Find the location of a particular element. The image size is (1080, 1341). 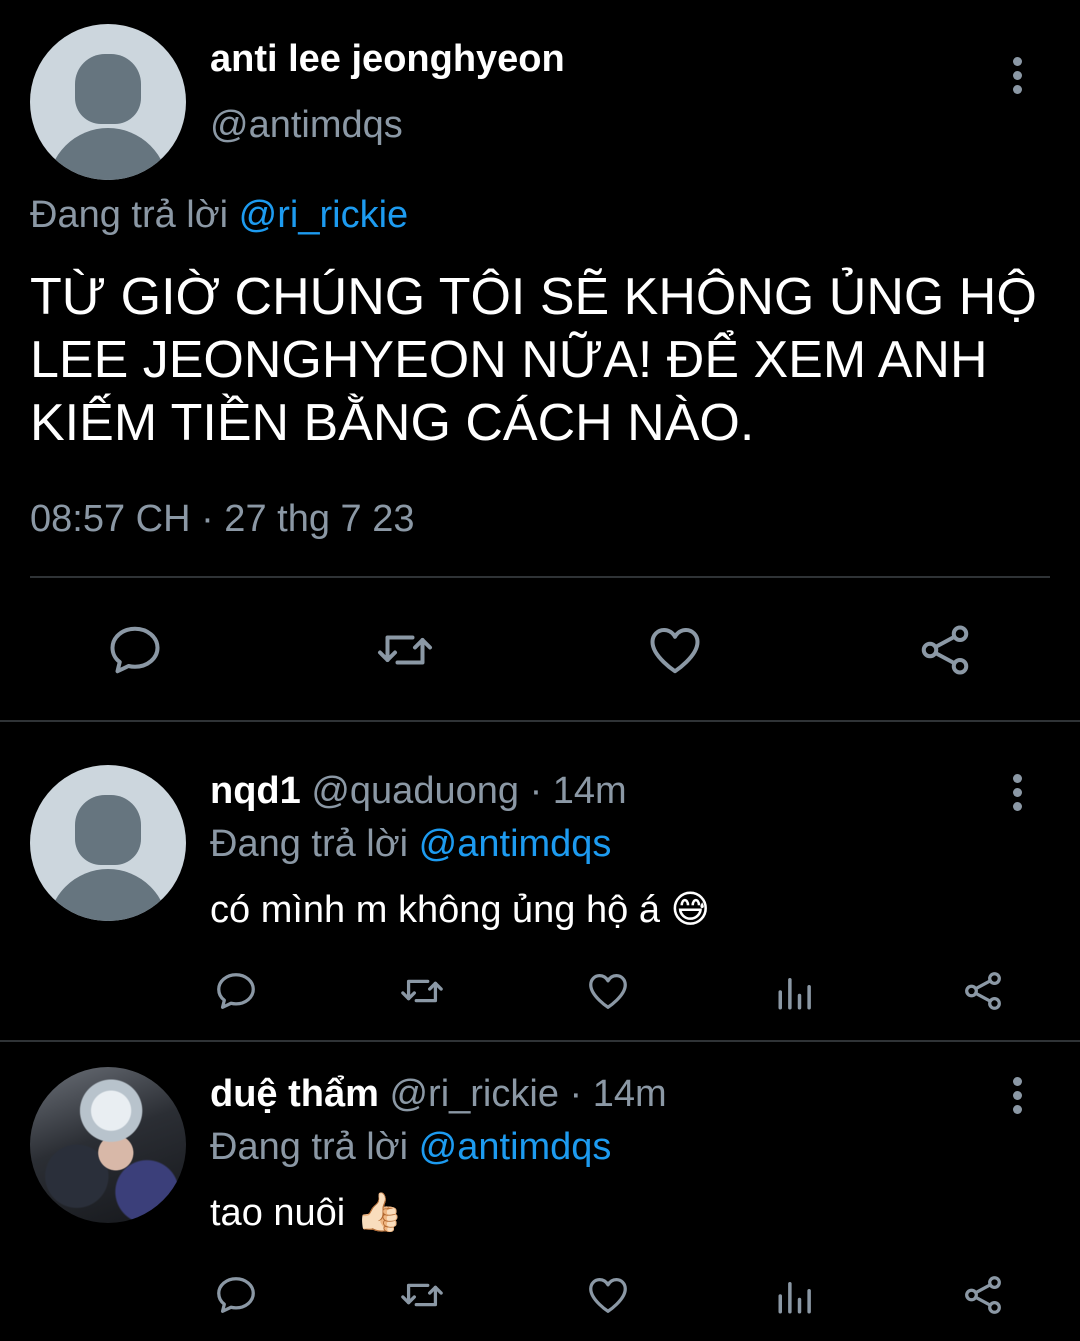

display-name: nqd1 is located at coordinates (255, 791).